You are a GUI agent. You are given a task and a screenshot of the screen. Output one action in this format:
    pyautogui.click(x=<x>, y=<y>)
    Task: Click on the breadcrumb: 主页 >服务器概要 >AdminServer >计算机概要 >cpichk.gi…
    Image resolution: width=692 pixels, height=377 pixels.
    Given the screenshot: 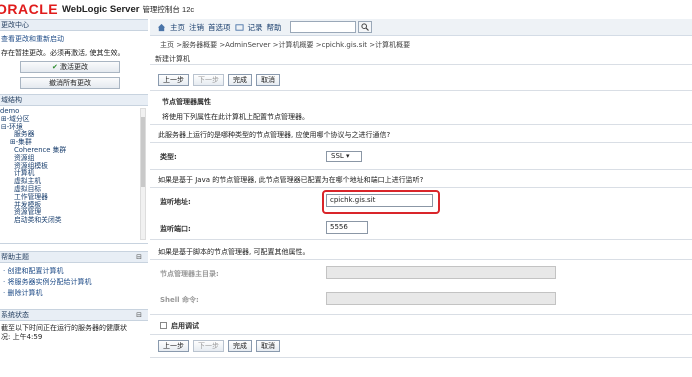 What is the action you would take?
    pyautogui.click(x=285, y=45)
    